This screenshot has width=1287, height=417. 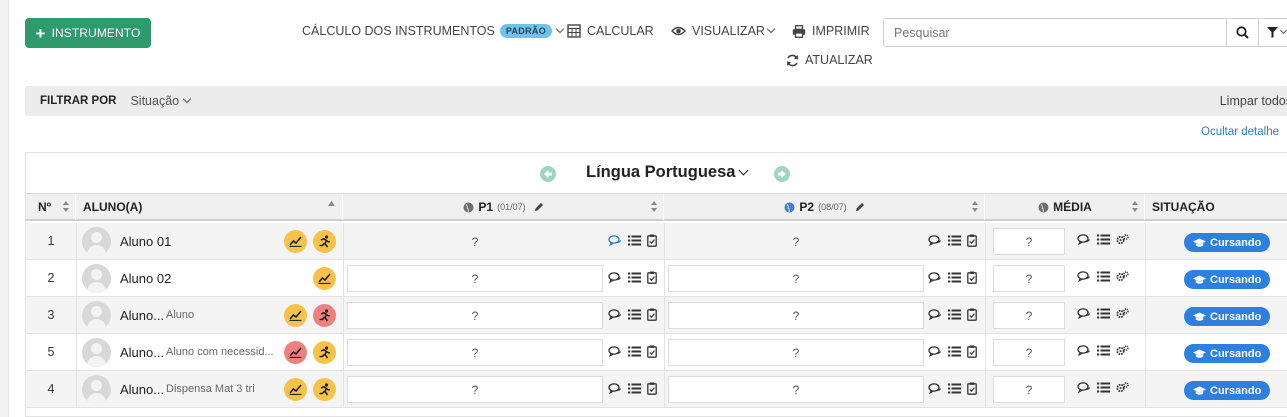 What do you see at coordinates (1240, 132) in the screenshot?
I see `hide-details-link: Ocultar detalhe` at bounding box center [1240, 132].